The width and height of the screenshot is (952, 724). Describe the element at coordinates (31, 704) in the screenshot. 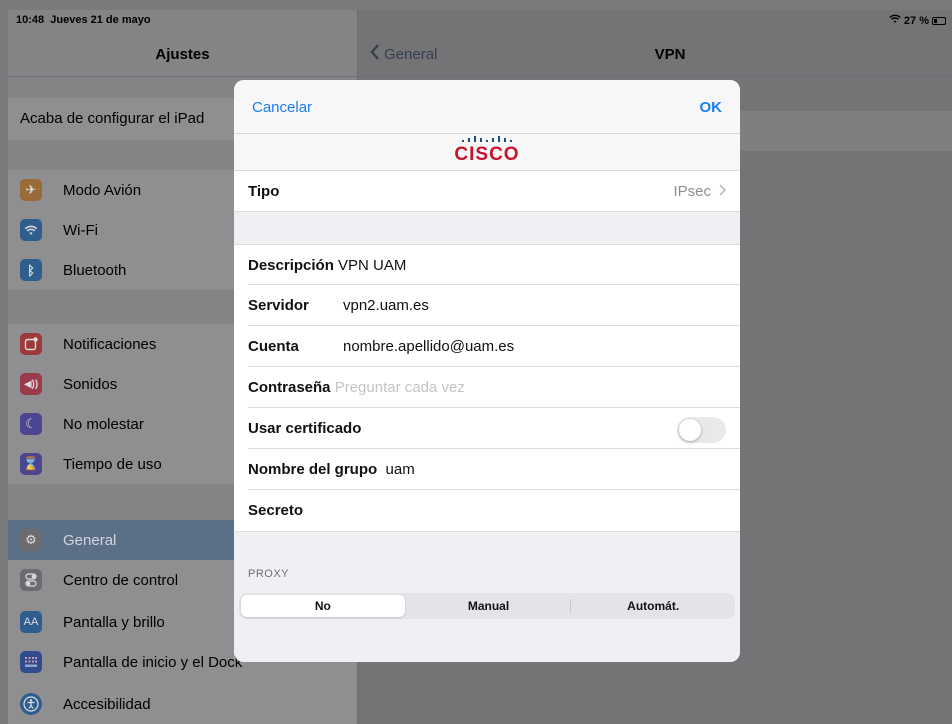

I see `accessibility-icon` at that location.